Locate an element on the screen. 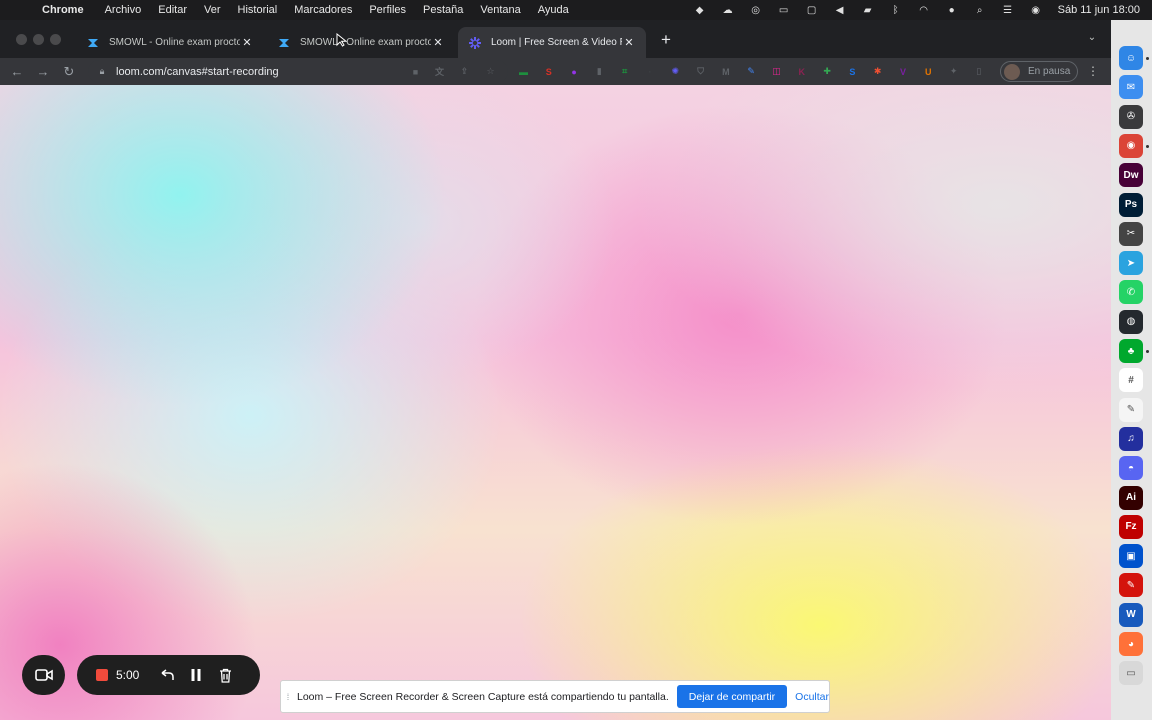 This screenshot has width=1152, height=720. user-icon: ● is located at coordinates (952, 10).